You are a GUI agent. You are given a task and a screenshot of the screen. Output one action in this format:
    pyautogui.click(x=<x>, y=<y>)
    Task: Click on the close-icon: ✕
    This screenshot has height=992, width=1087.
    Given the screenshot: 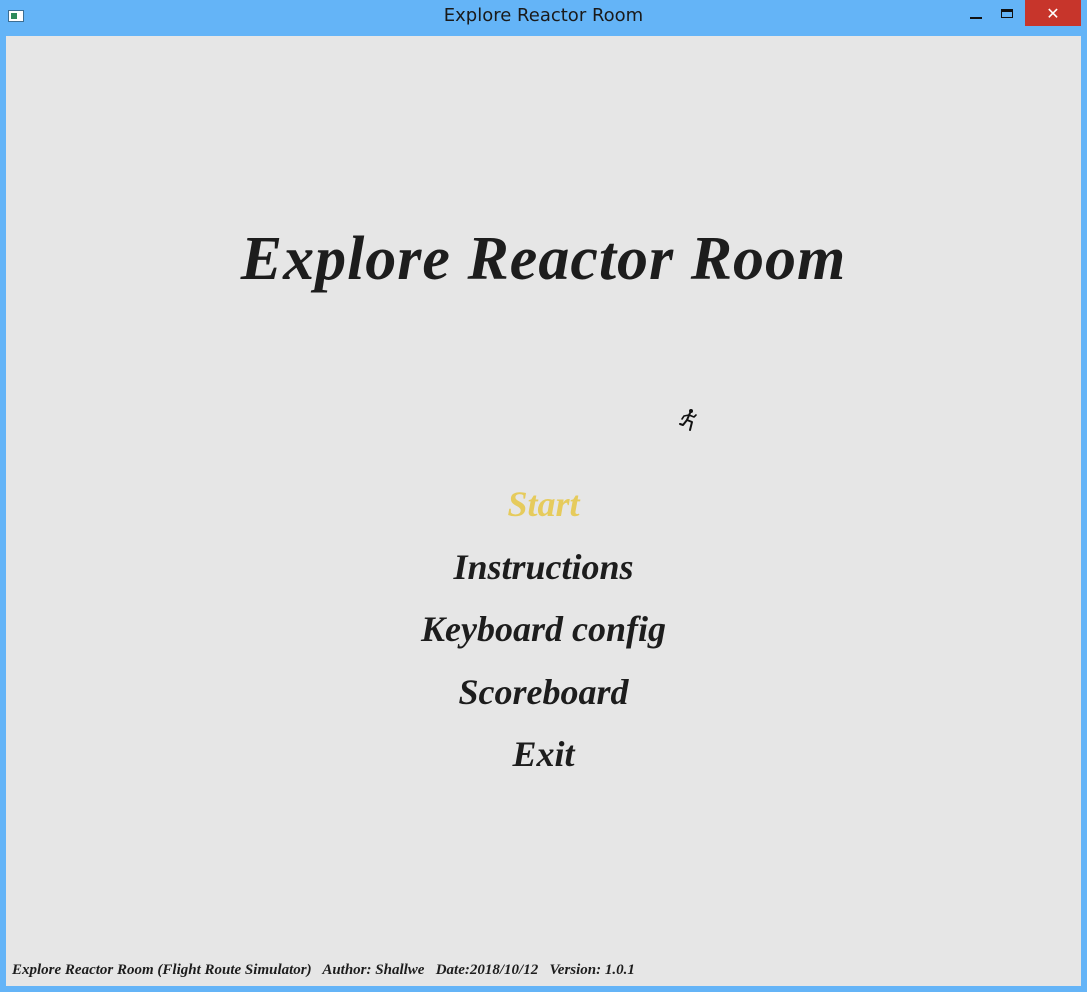 What is the action you would take?
    pyautogui.click(x=1053, y=13)
    